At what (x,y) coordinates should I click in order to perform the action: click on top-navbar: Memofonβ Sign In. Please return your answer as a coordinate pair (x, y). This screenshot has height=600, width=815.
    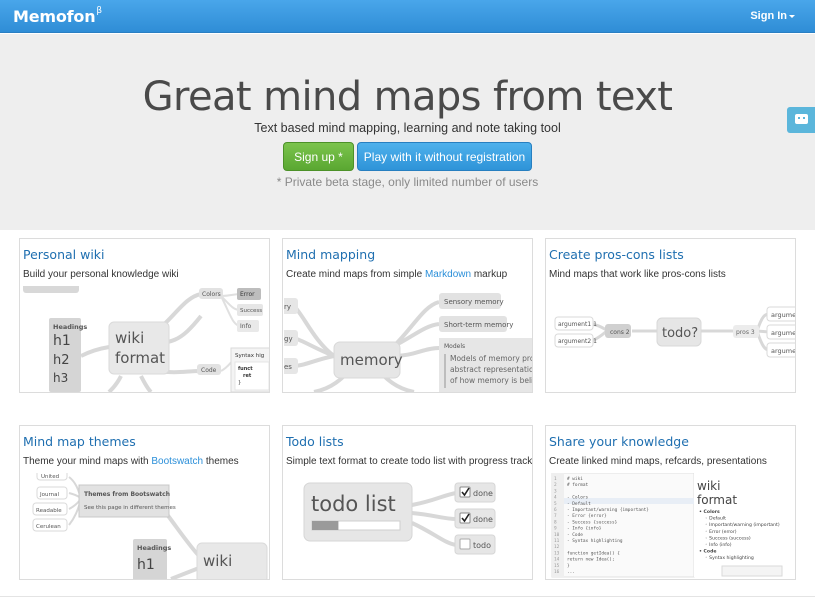
    Looking at the image, I should click on (407, 16).